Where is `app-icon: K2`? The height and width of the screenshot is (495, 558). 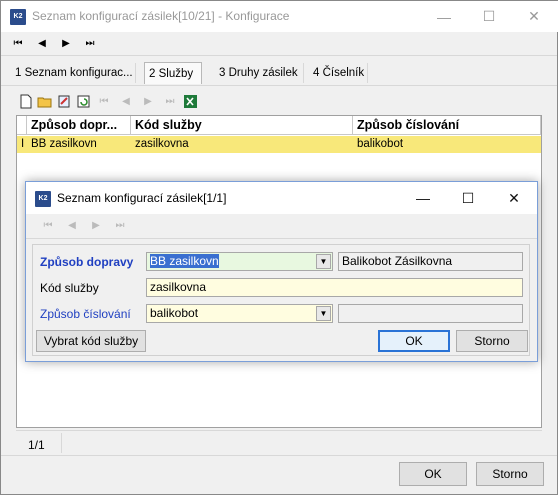 app-icon: K2 is located at coordinates (18, 17).